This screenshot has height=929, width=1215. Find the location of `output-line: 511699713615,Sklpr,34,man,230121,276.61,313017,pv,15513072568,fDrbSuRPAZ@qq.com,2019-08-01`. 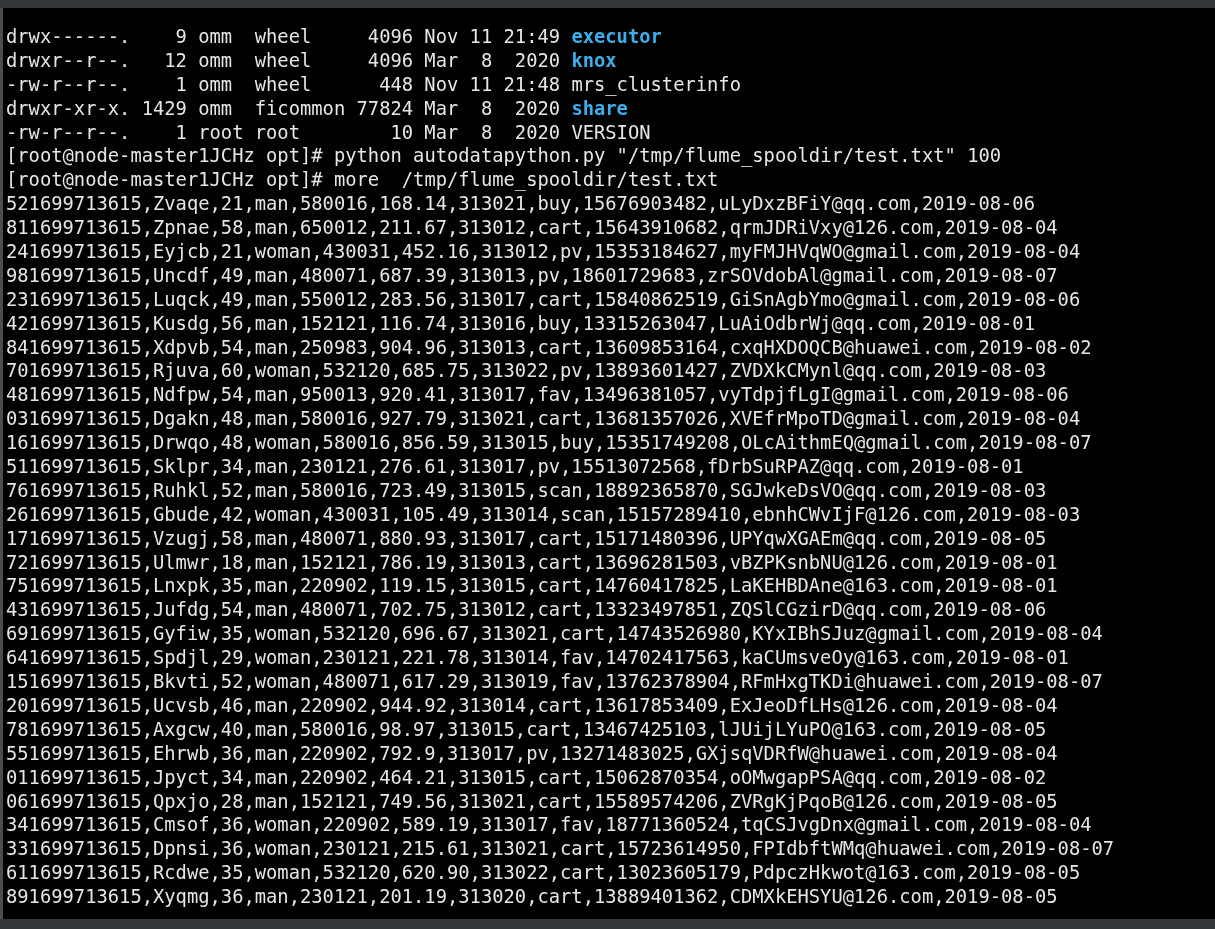

output-line: 511699713615,Sklpr,34,man,230121,276.61,313017,pv,15513072568,fDrbSuRPAZ@qq.com,2019-08-01 is located at coordinates (515, 467).